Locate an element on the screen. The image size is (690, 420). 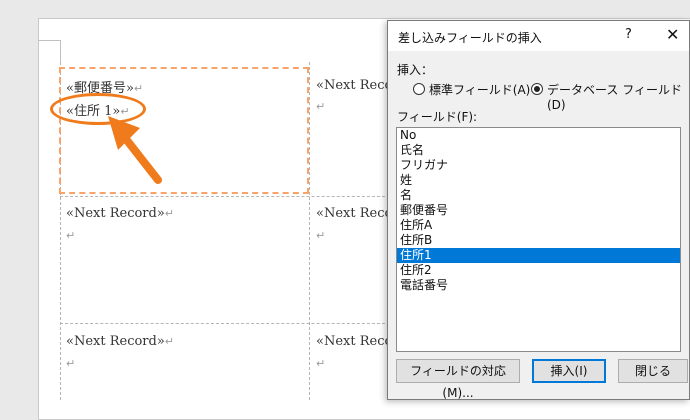
close-icon: ✕ is located at coordinates (672, 34).